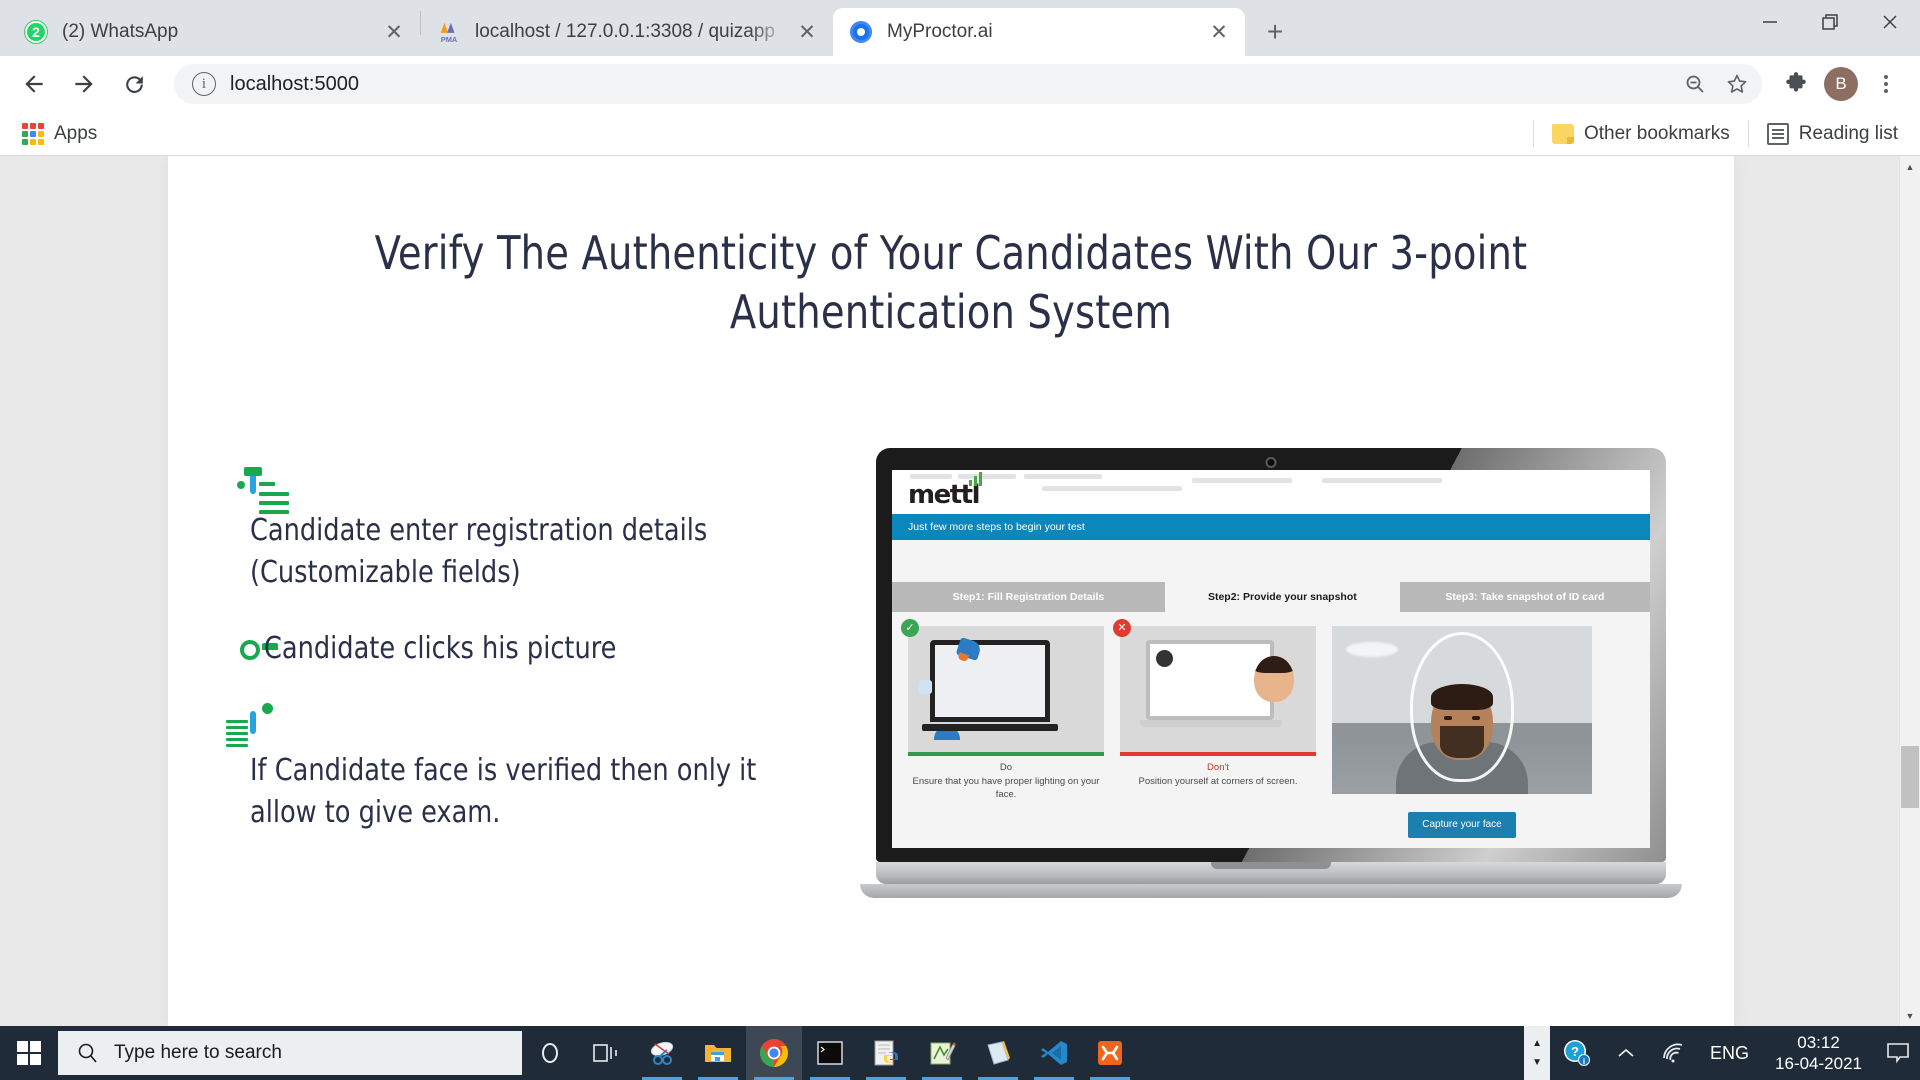 The height and width of the screenshot is (1080, 1920). Describe the element at coordinates (1524, 596) in the screenshot. I see `step-3: Step3: Take snapshot of ID card` at that location.